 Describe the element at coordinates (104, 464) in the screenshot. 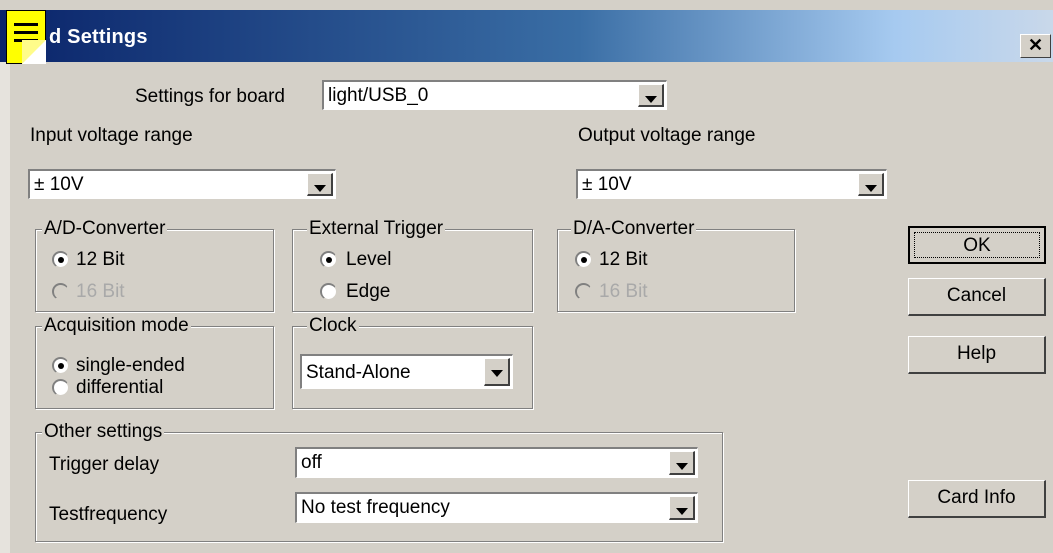

I see `trigger-delay-label: Trigger delay` at that location.